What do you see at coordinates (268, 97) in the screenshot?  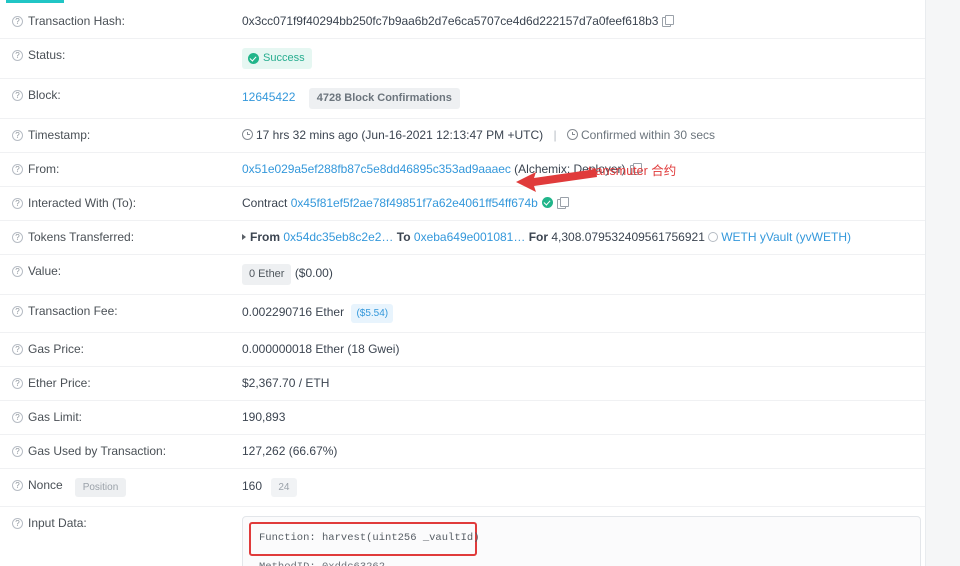 I see `block-number-link: 12645422` at bounding box center [268, 97].